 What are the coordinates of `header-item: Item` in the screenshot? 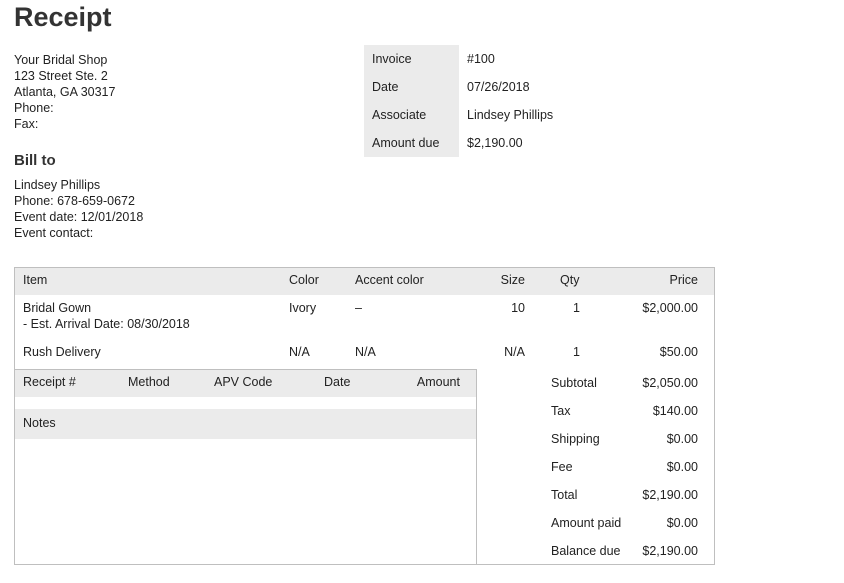 It's located at (35, 280).